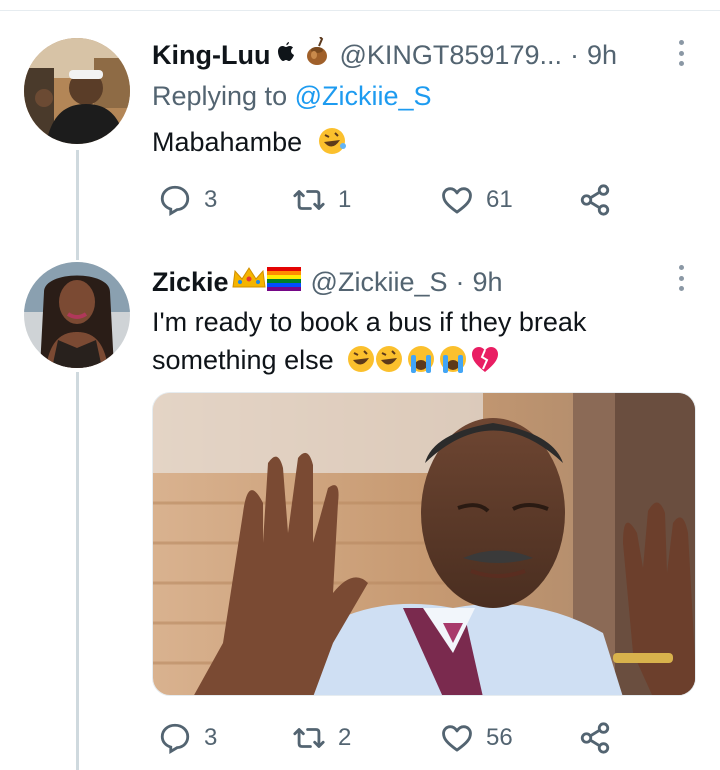  What do you see at coordinates (476, 738) in the screenshot?
I see `like-button: 56` at bounding box center [476, 738].